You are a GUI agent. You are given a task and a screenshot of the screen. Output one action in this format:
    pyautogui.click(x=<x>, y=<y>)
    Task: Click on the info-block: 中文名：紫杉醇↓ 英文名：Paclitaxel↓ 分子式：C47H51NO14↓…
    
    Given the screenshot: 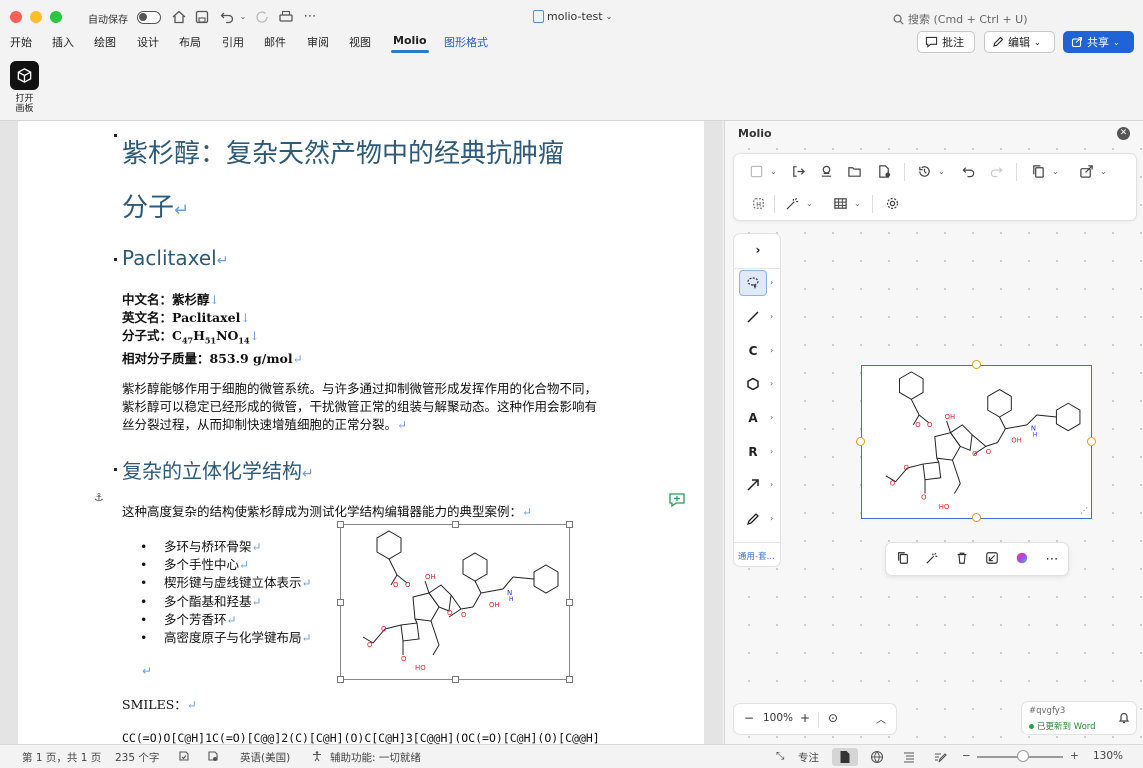 What is the action you would take?
    pyautogui.click(x=212, y=329)
    